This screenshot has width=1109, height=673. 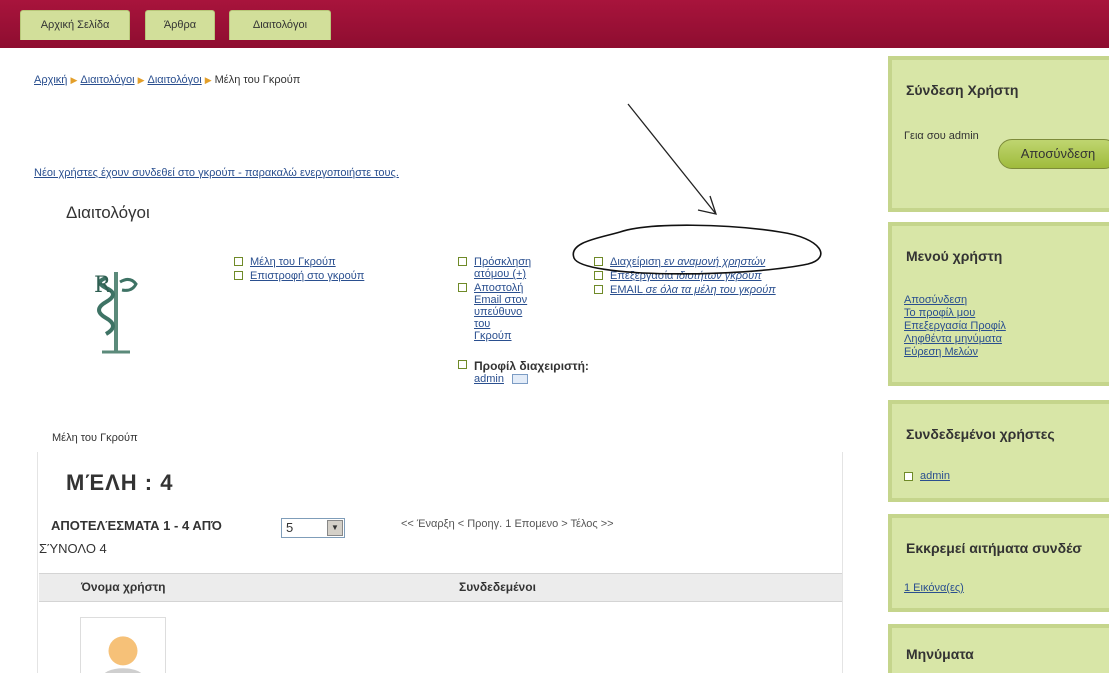 What do you see at coordinates (953, 339) in the screenshot?
I see `menu-received-messages-link: Ληφθέντα μηνύματα` at bounding box center [953, 339].